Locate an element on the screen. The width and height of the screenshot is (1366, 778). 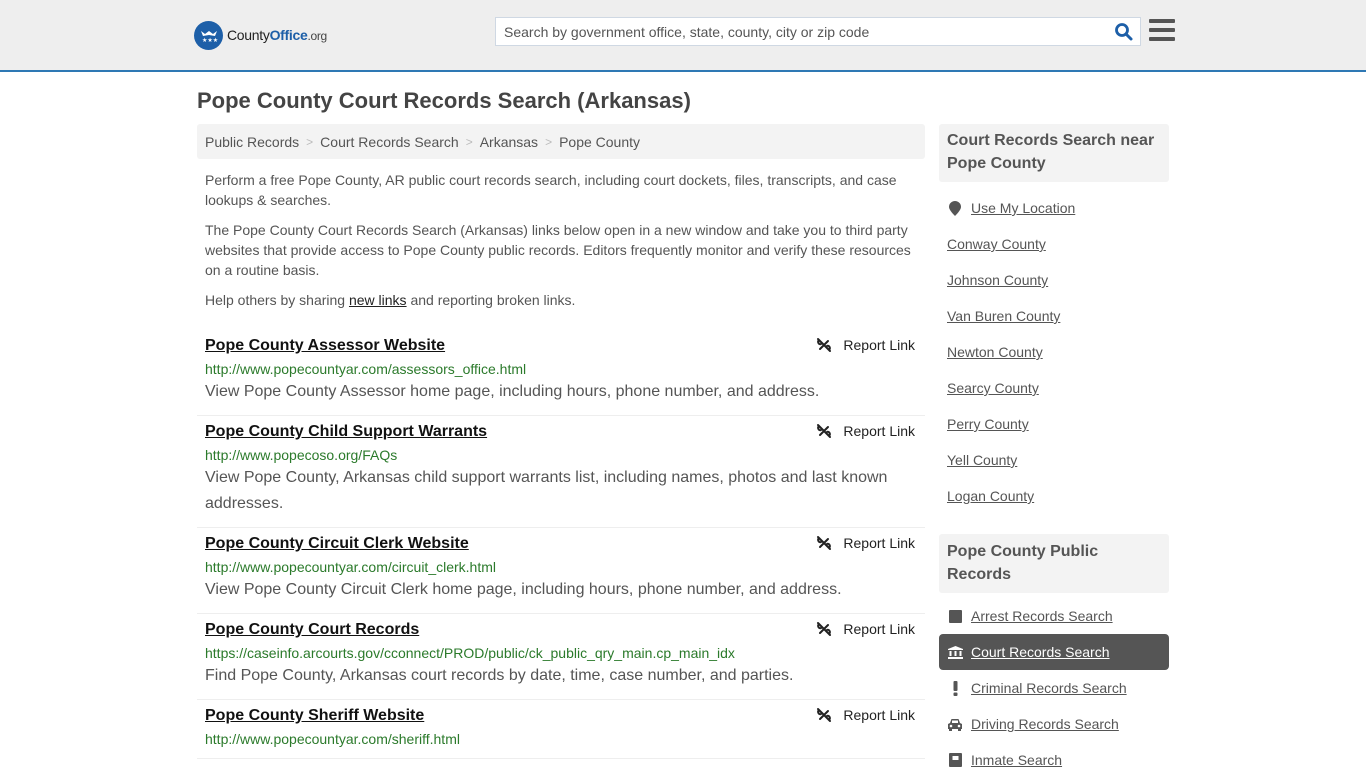
result-title-link: Pope County Sheriff Website is located at coordinates (314, 716).